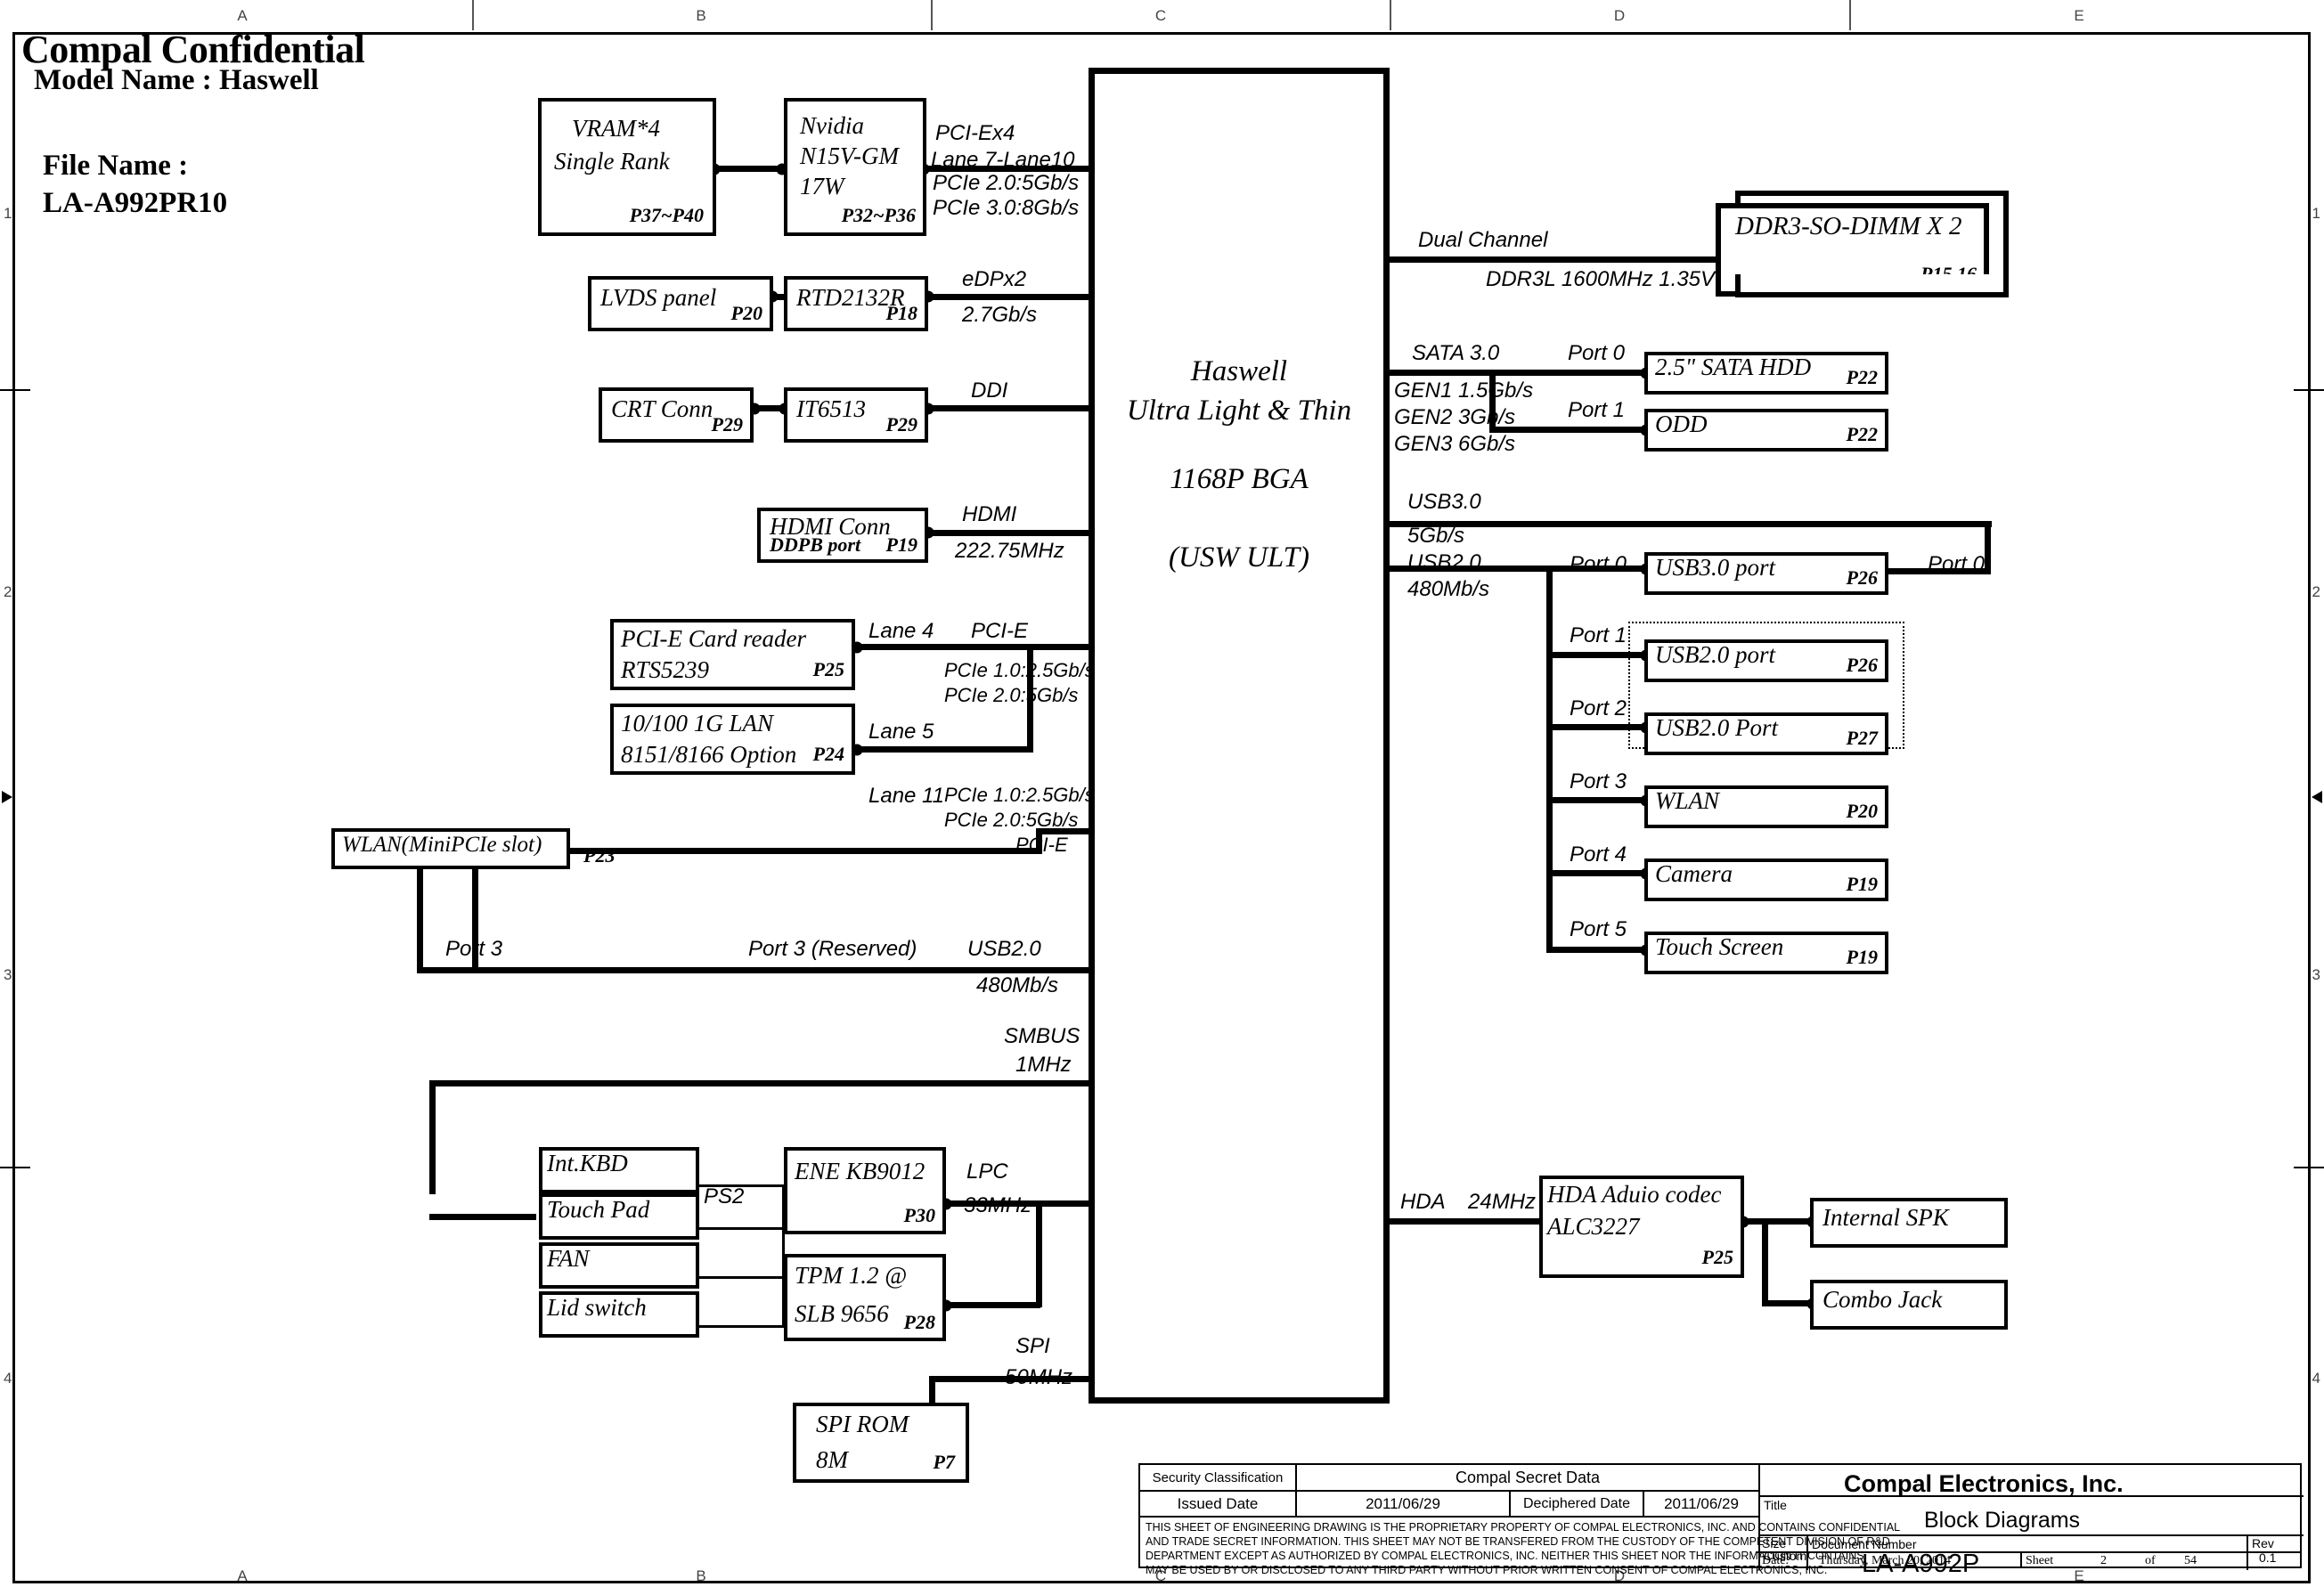 The image size is (2324, 1595). What do you see at coordinates (2031, 1496) in the screenshot?
I see `tb-company-rule` at bounding box center [2031, 1496].